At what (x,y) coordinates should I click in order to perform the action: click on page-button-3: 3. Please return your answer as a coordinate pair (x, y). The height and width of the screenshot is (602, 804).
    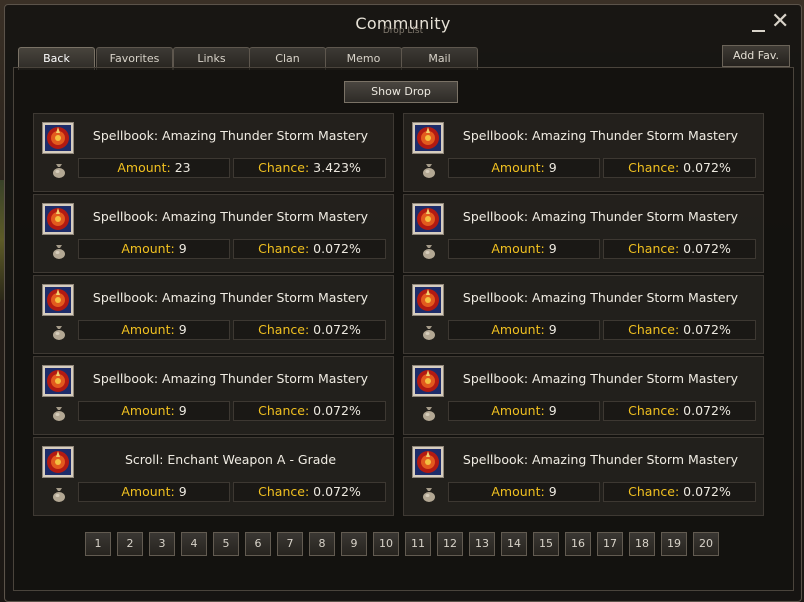
    Looking at the image, I should click on (162, 544).